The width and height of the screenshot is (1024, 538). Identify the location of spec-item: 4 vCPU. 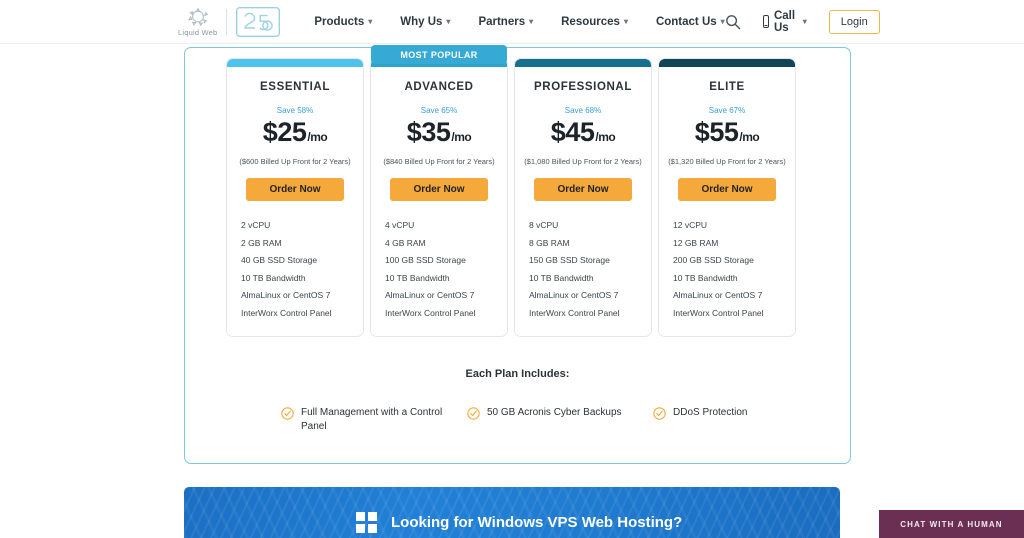
(400, 225).